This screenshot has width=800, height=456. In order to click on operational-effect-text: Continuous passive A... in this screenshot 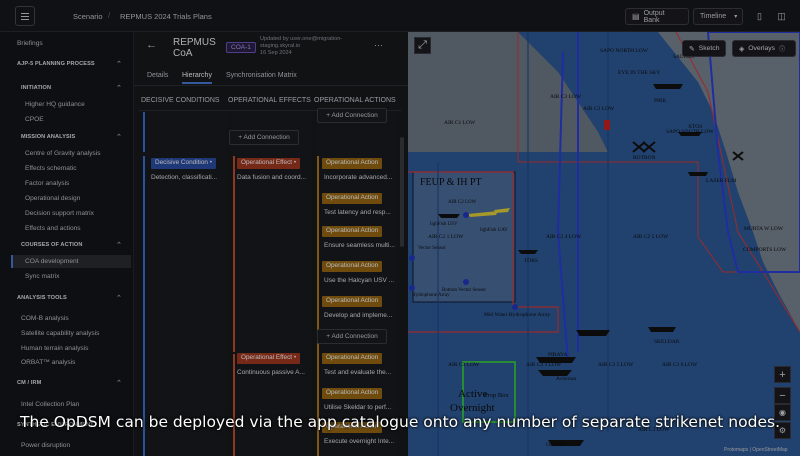, I will do `click(271, 372)`.